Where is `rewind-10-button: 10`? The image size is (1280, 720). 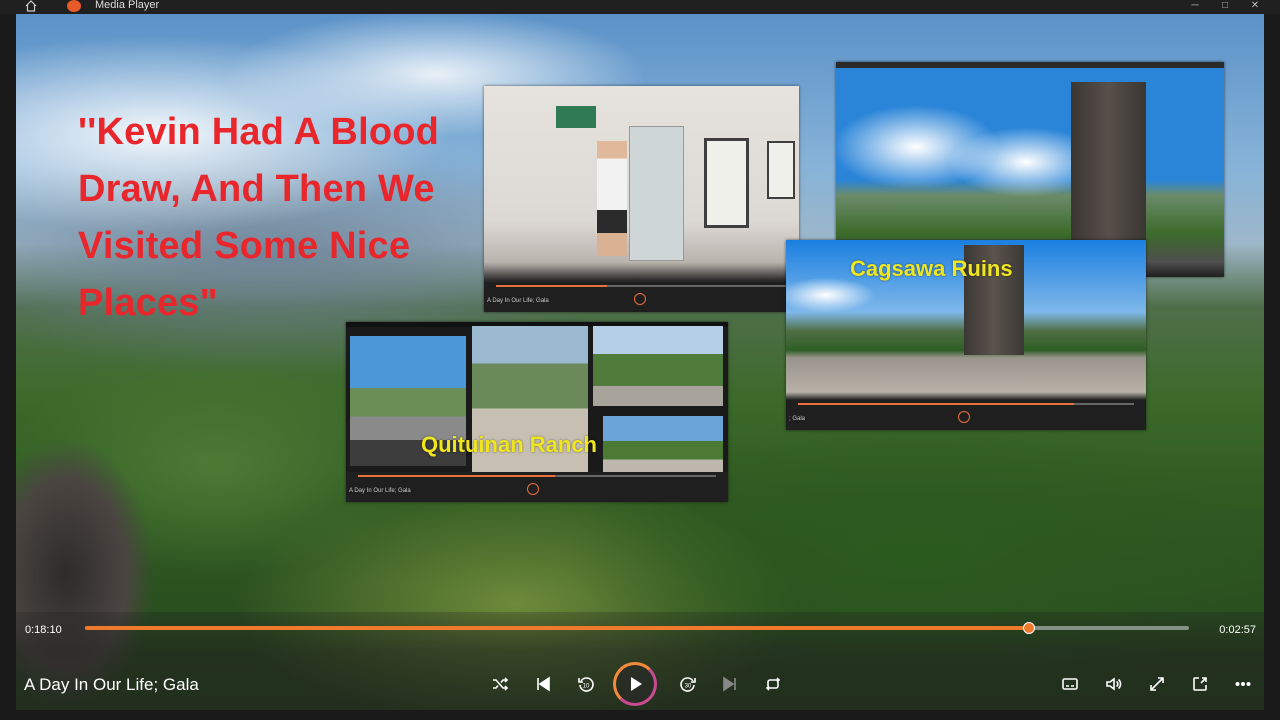
rewind-10-button: 10 is located at coordinates (586, 684).